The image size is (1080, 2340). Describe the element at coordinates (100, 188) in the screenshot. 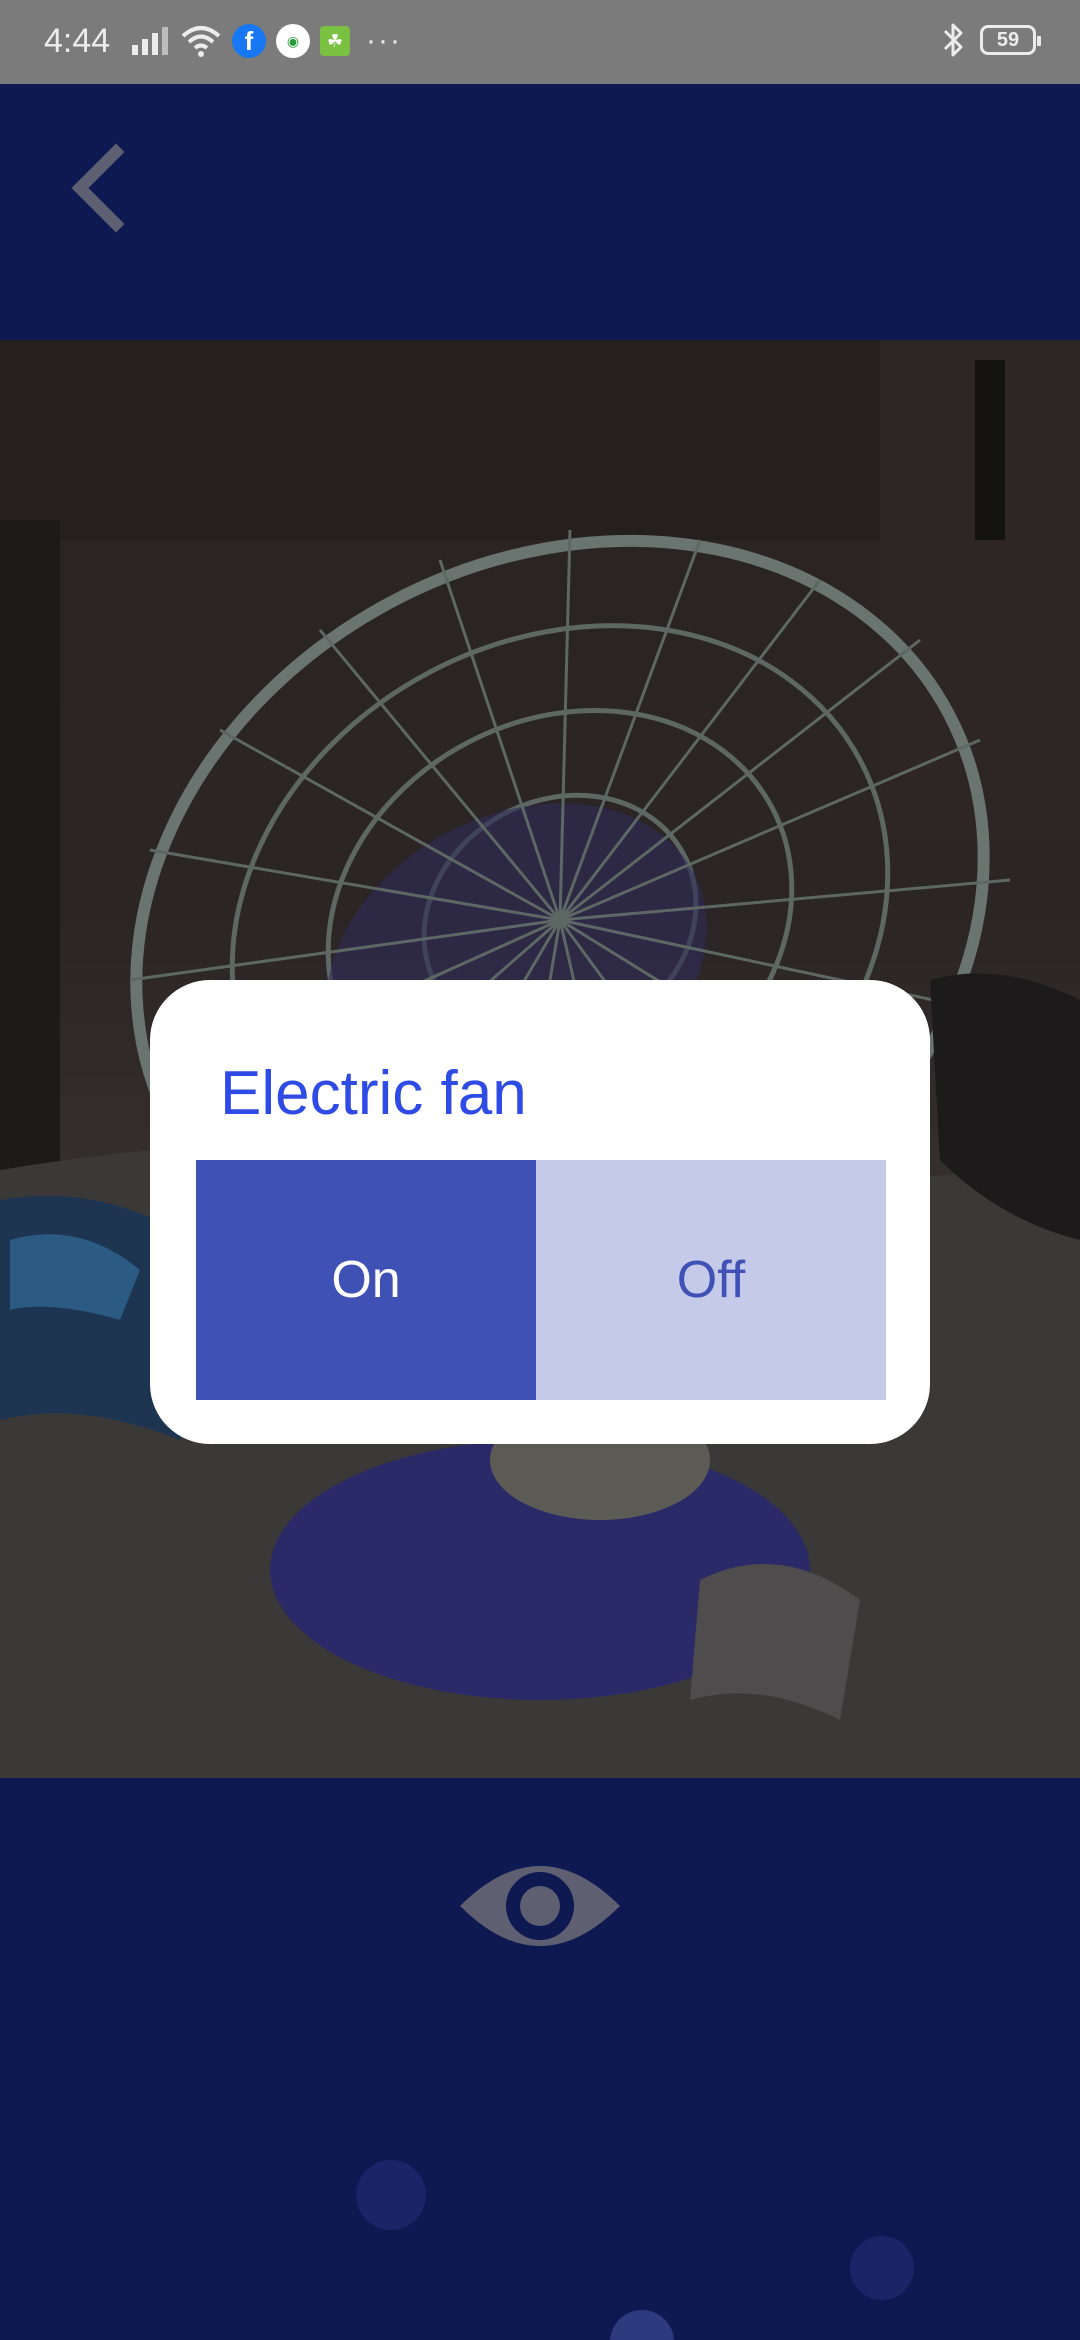

I see `chevron-left-icon` at that location.